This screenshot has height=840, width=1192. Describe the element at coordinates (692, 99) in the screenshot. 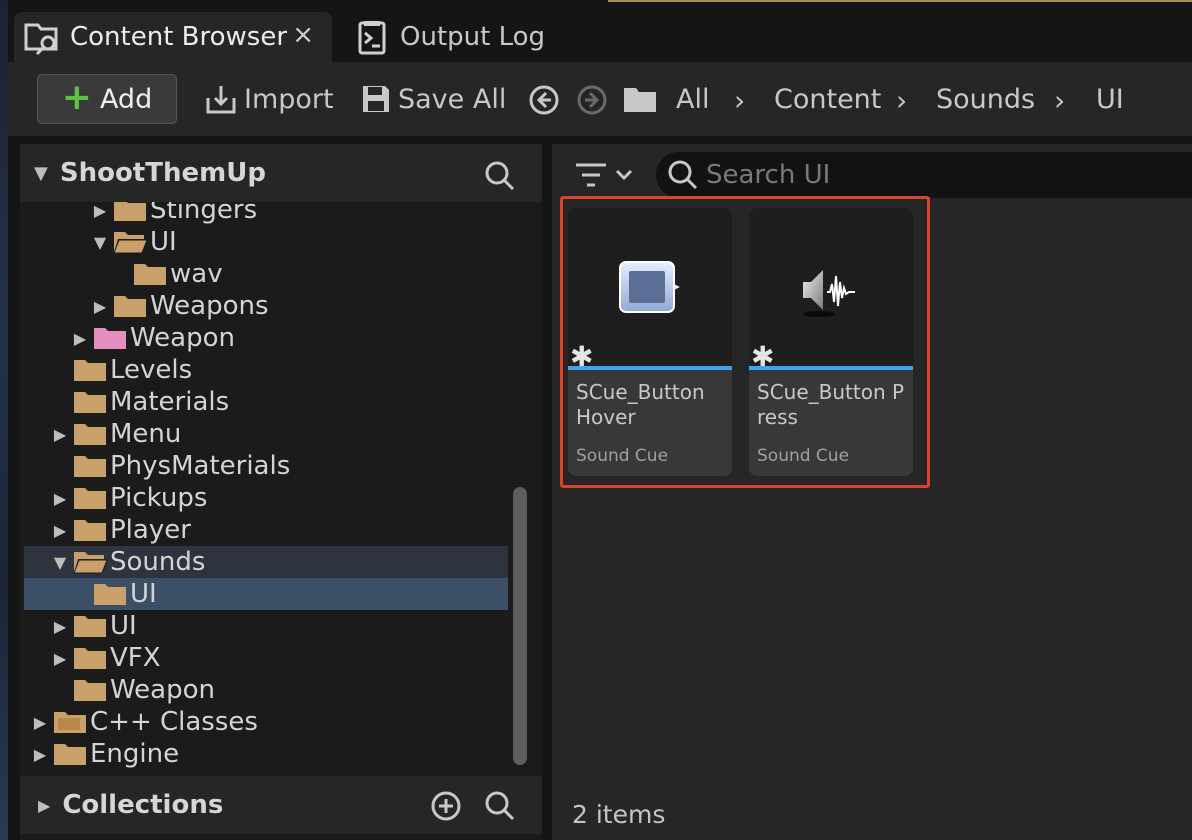

I see `breadcrumb-all: All` at that location.